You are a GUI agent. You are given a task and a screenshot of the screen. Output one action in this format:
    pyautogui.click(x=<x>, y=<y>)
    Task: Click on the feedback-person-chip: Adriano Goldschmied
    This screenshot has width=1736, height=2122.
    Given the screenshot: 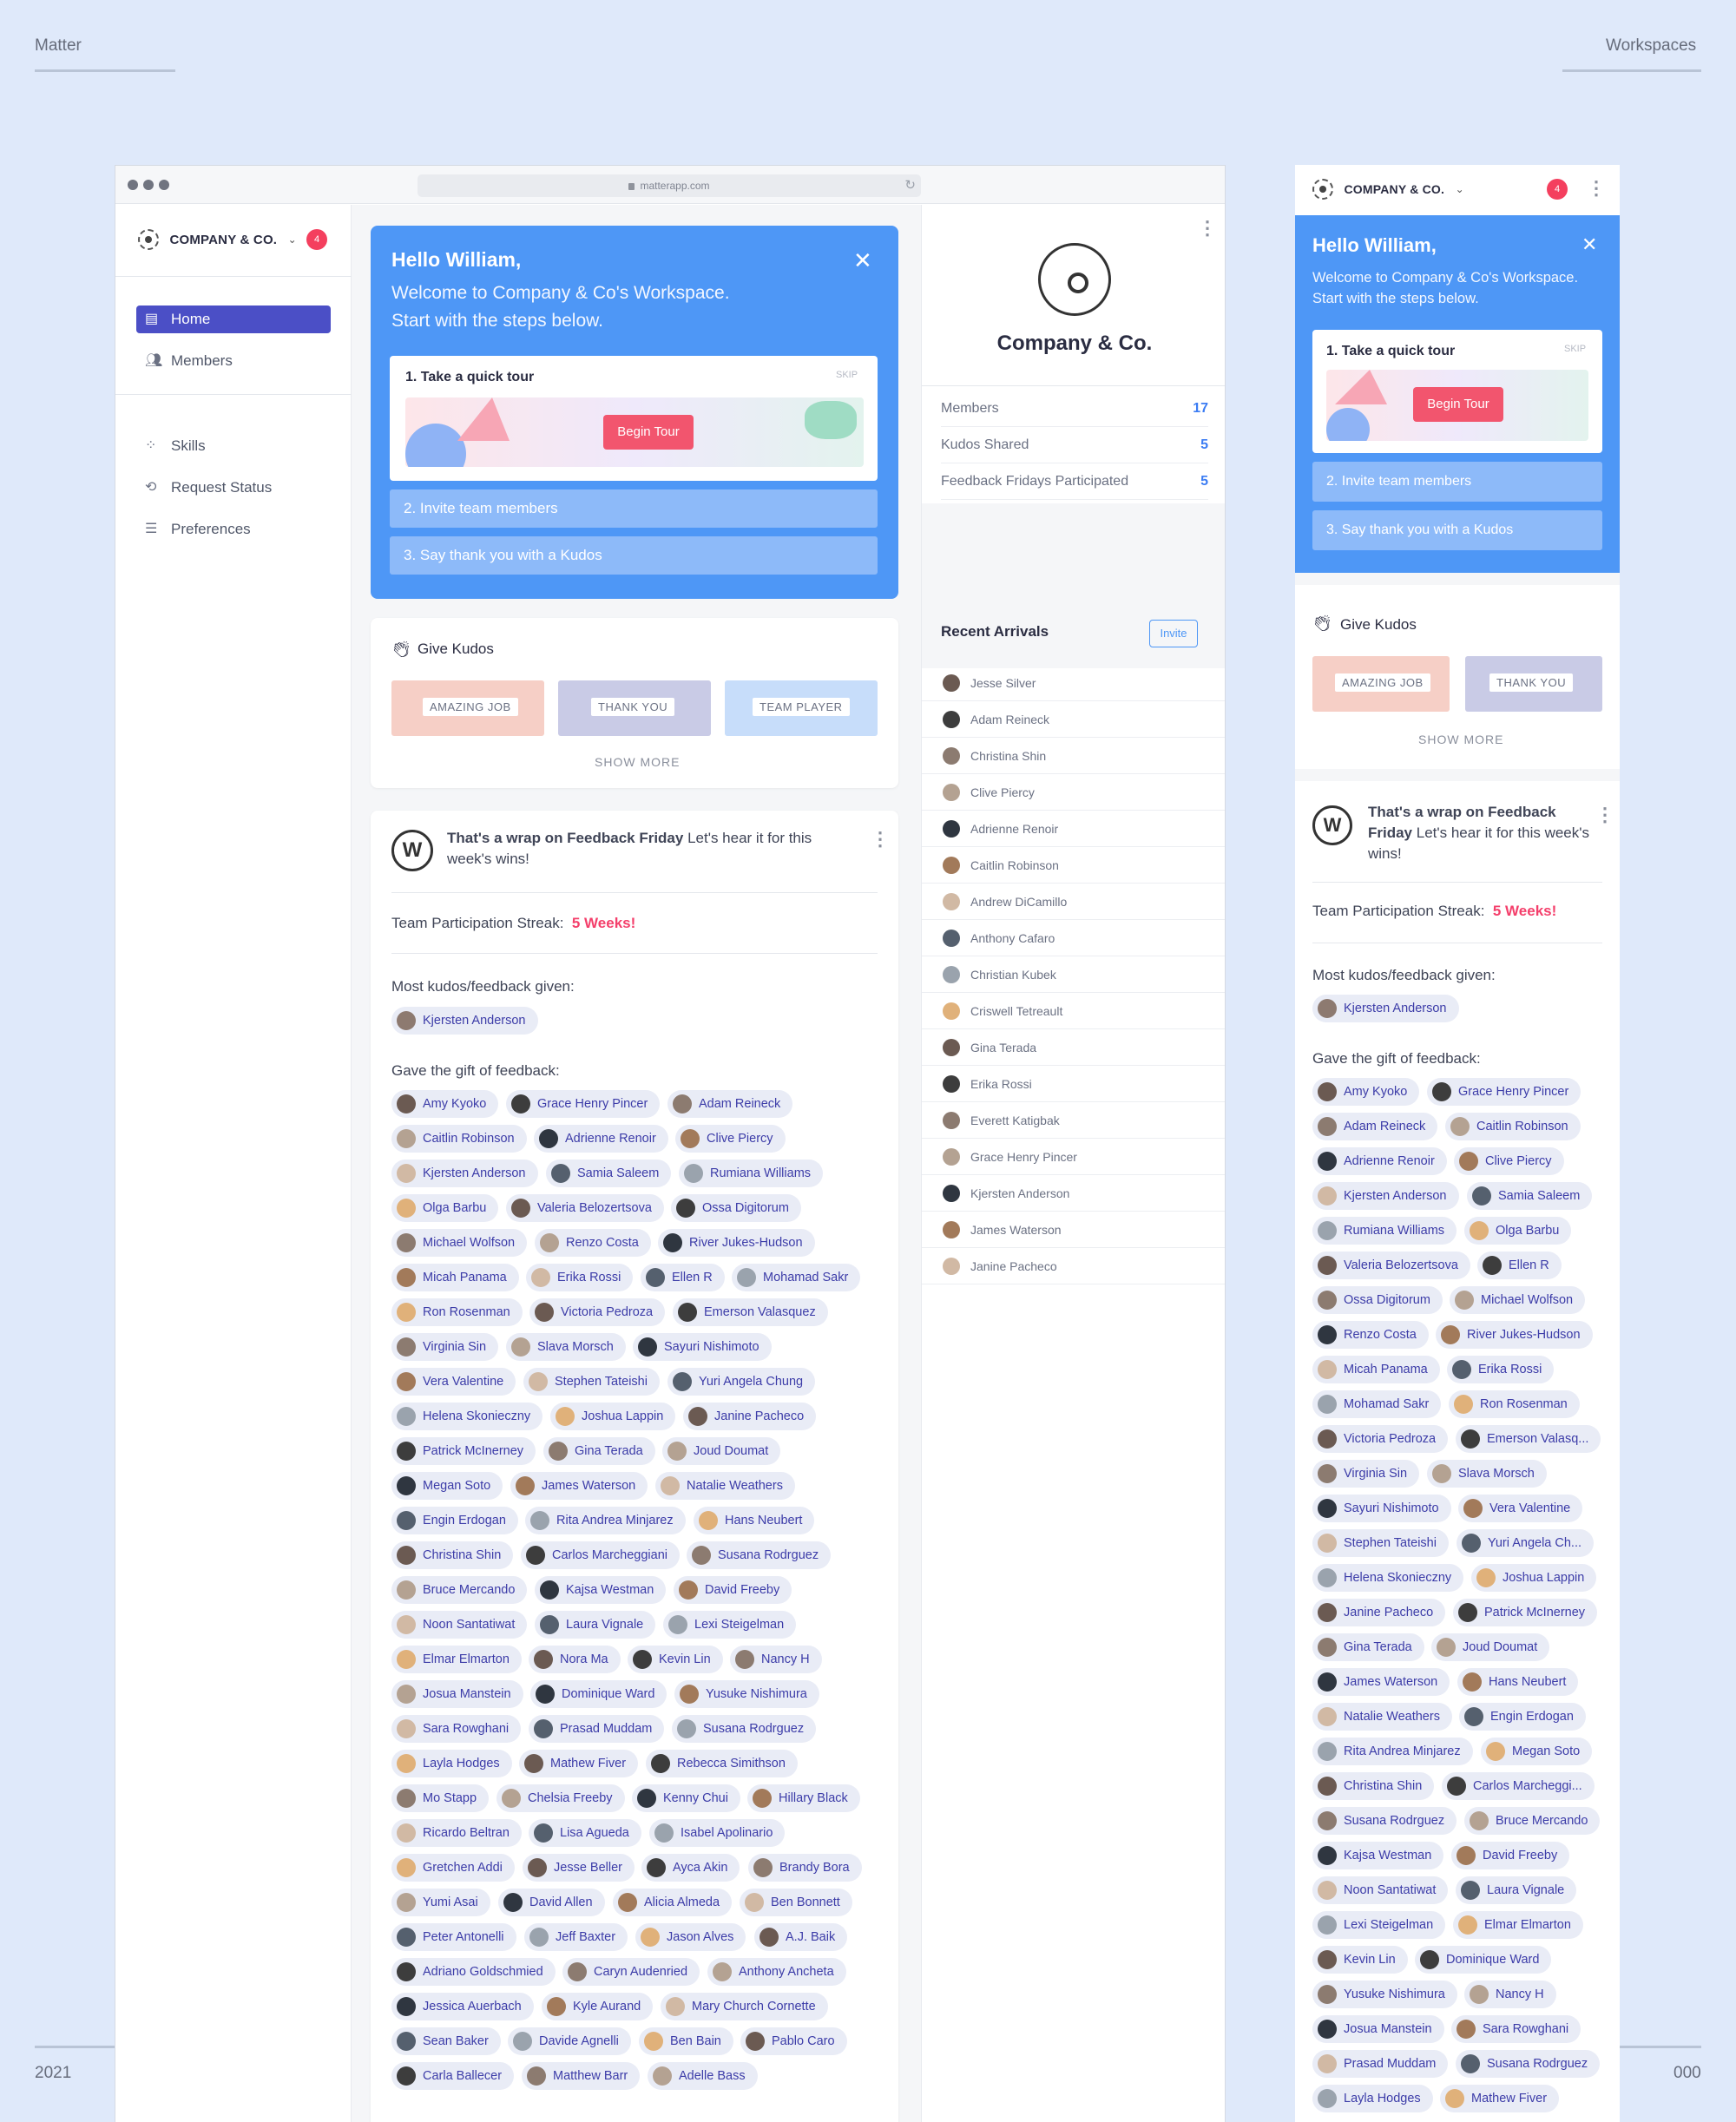 What is the action you would take?
    pyautogui.click(x=473, y=1972)
    